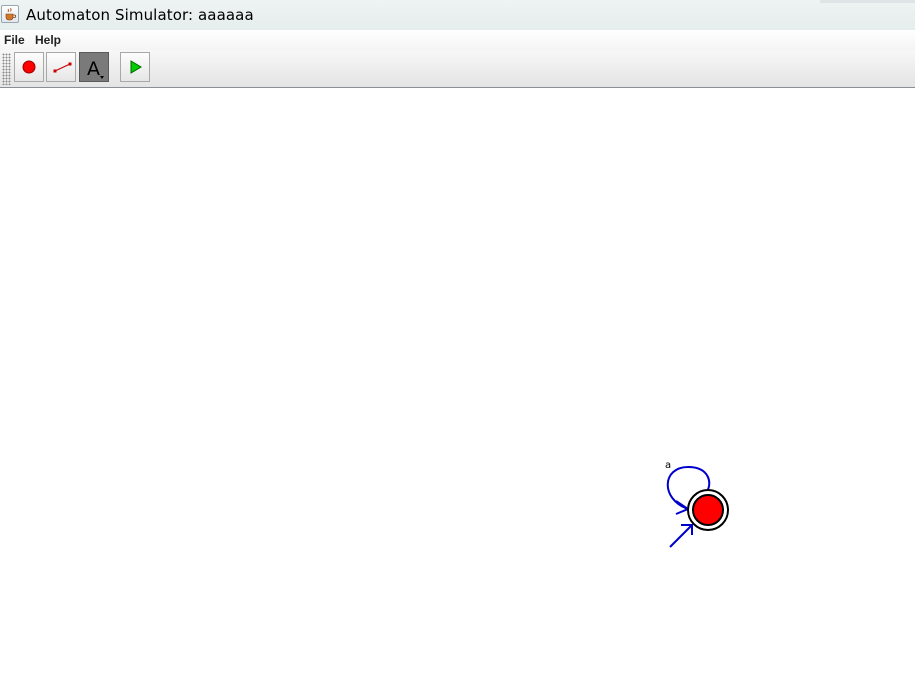 The image size is (915, 675). I want to click on run-simulation-button, so click(135, 67).